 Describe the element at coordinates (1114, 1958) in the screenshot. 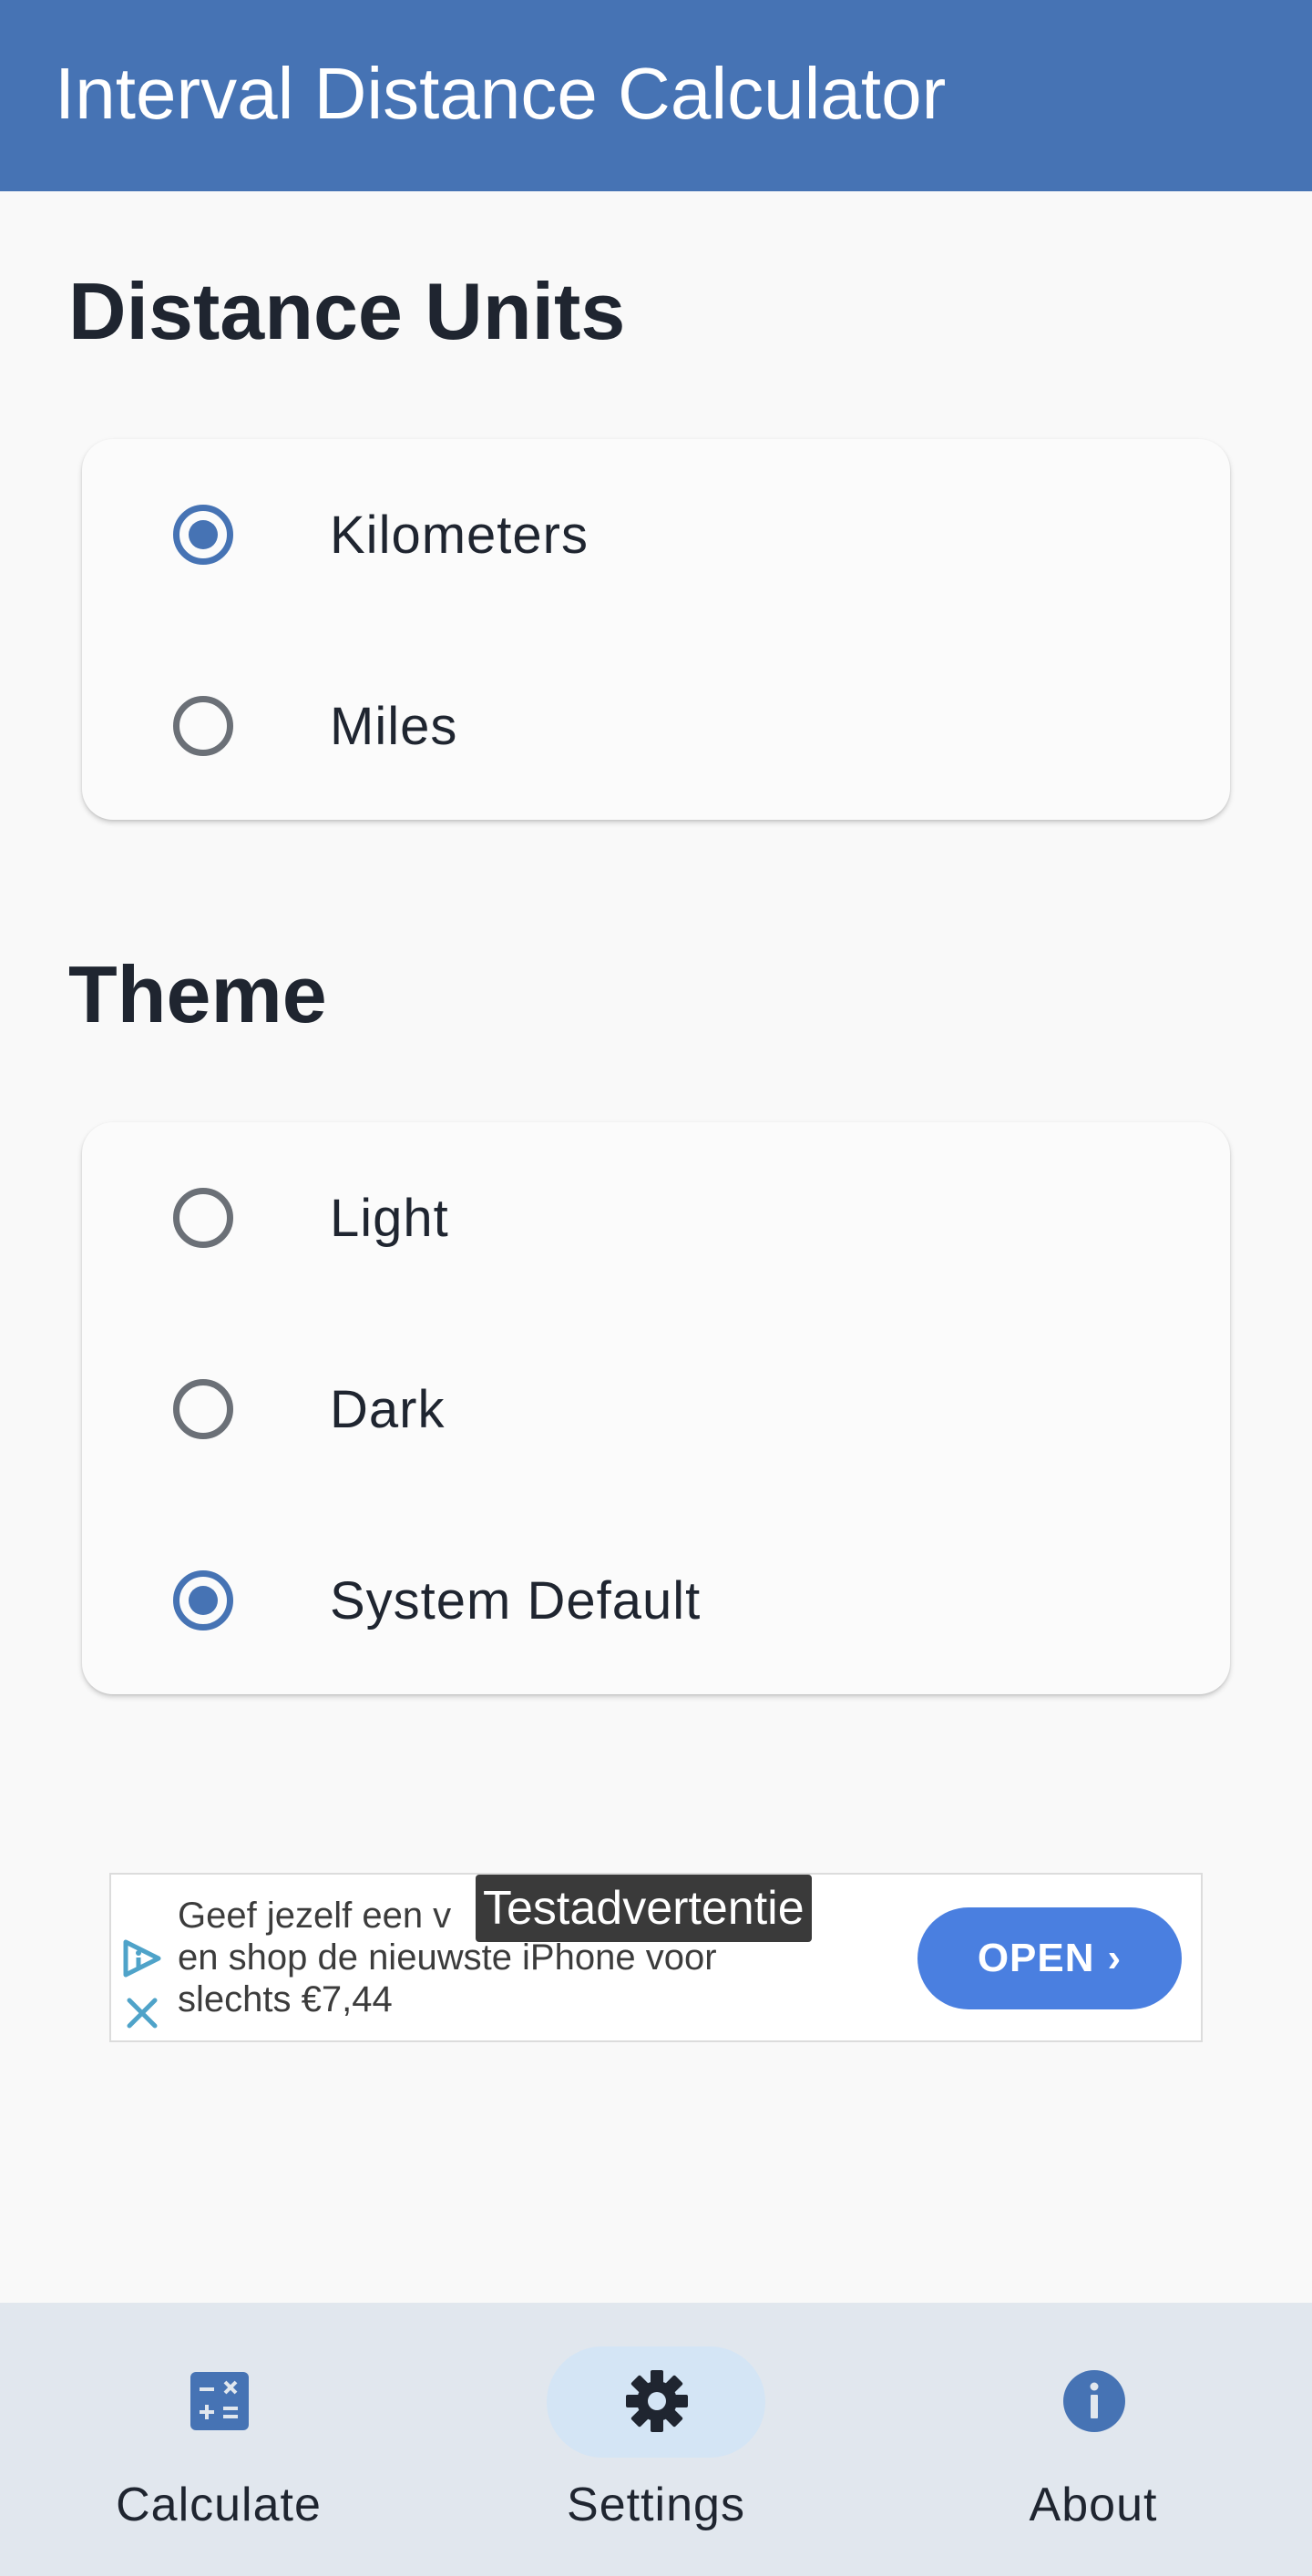

I see `chevron-right-icon: ›` at that location.